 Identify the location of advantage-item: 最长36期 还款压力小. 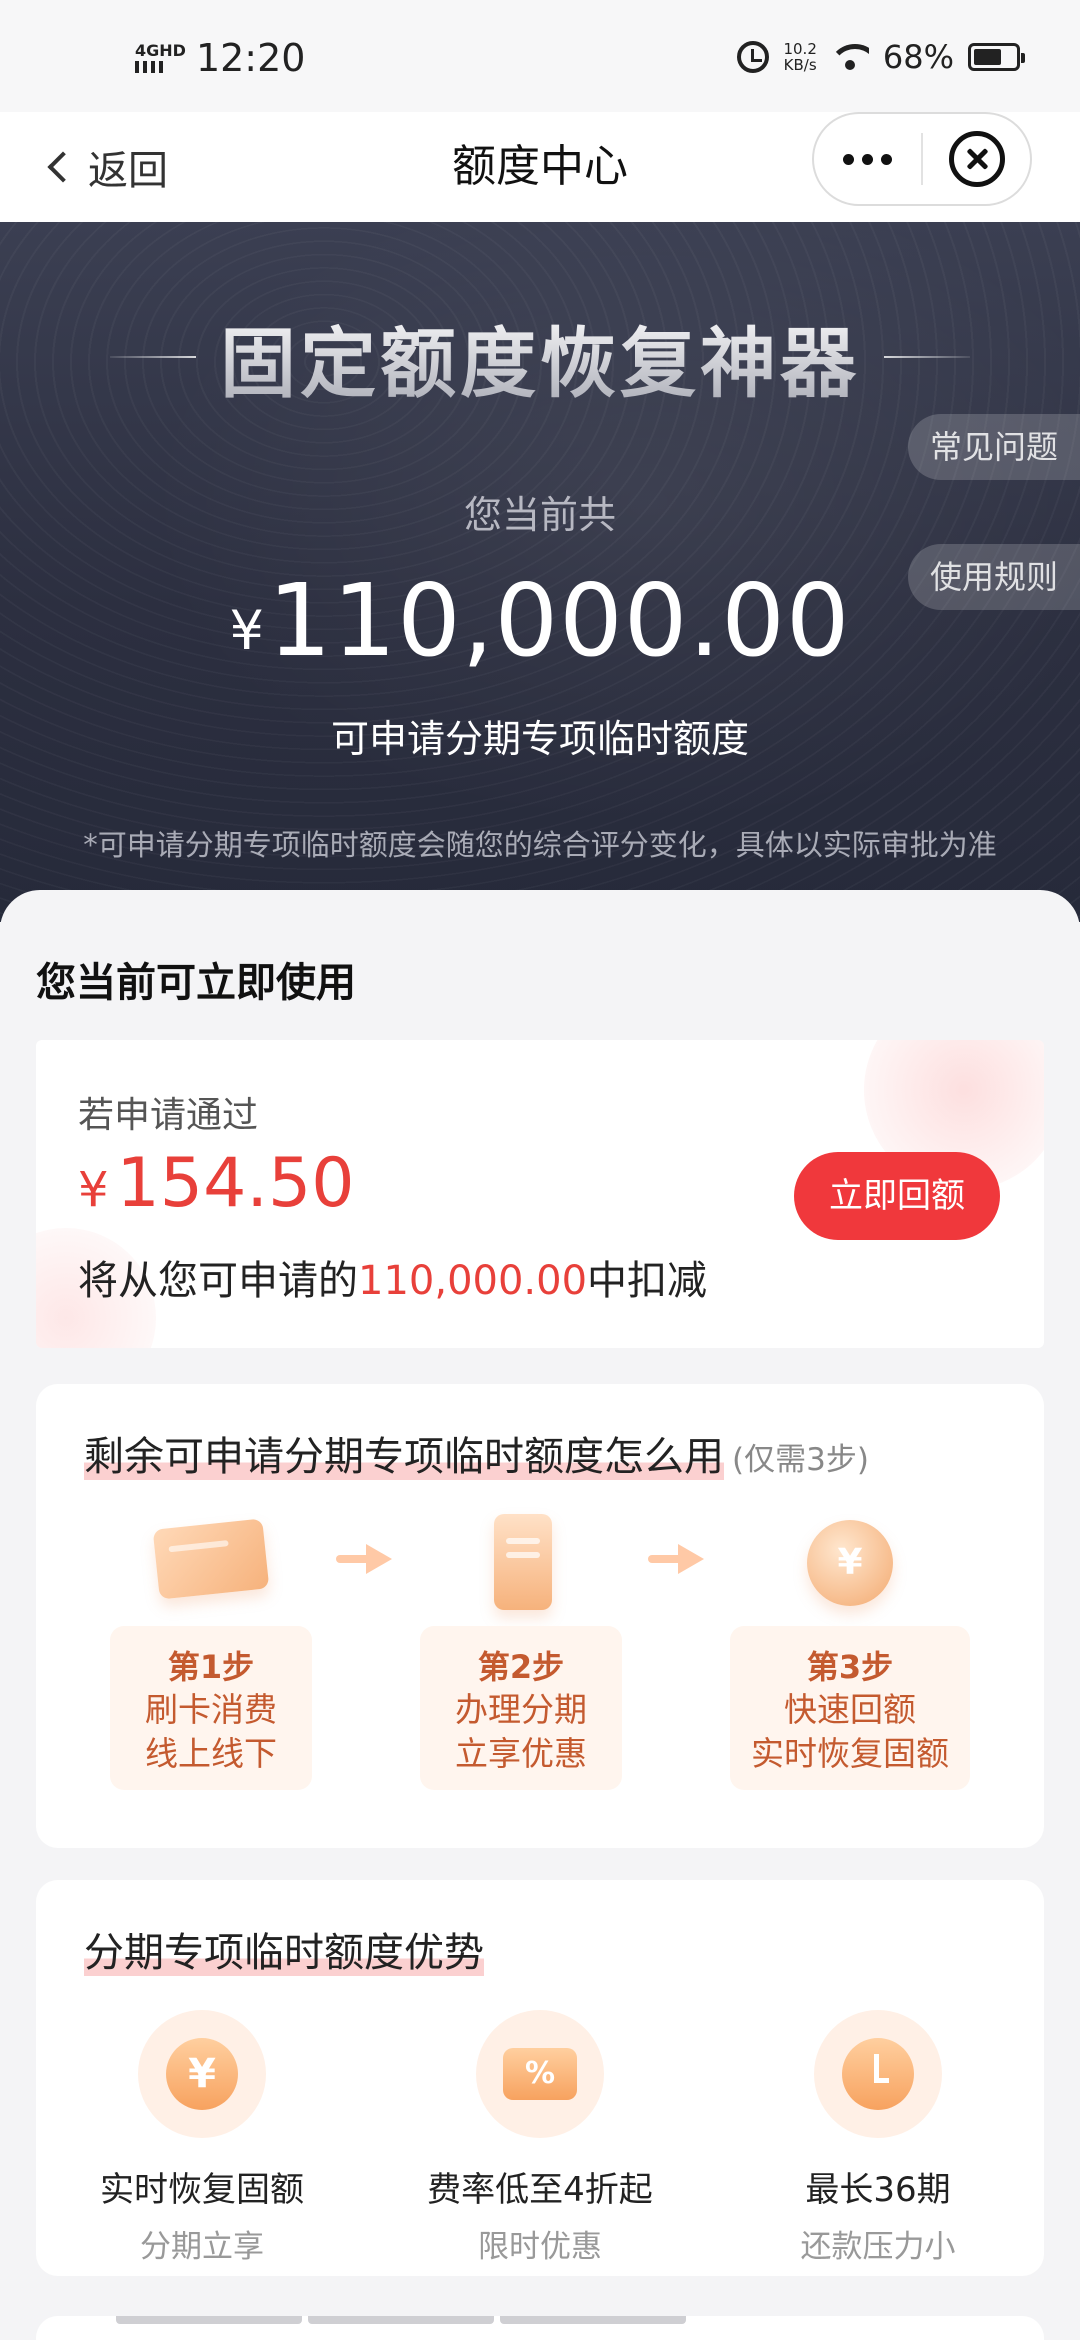
(878, 2138).